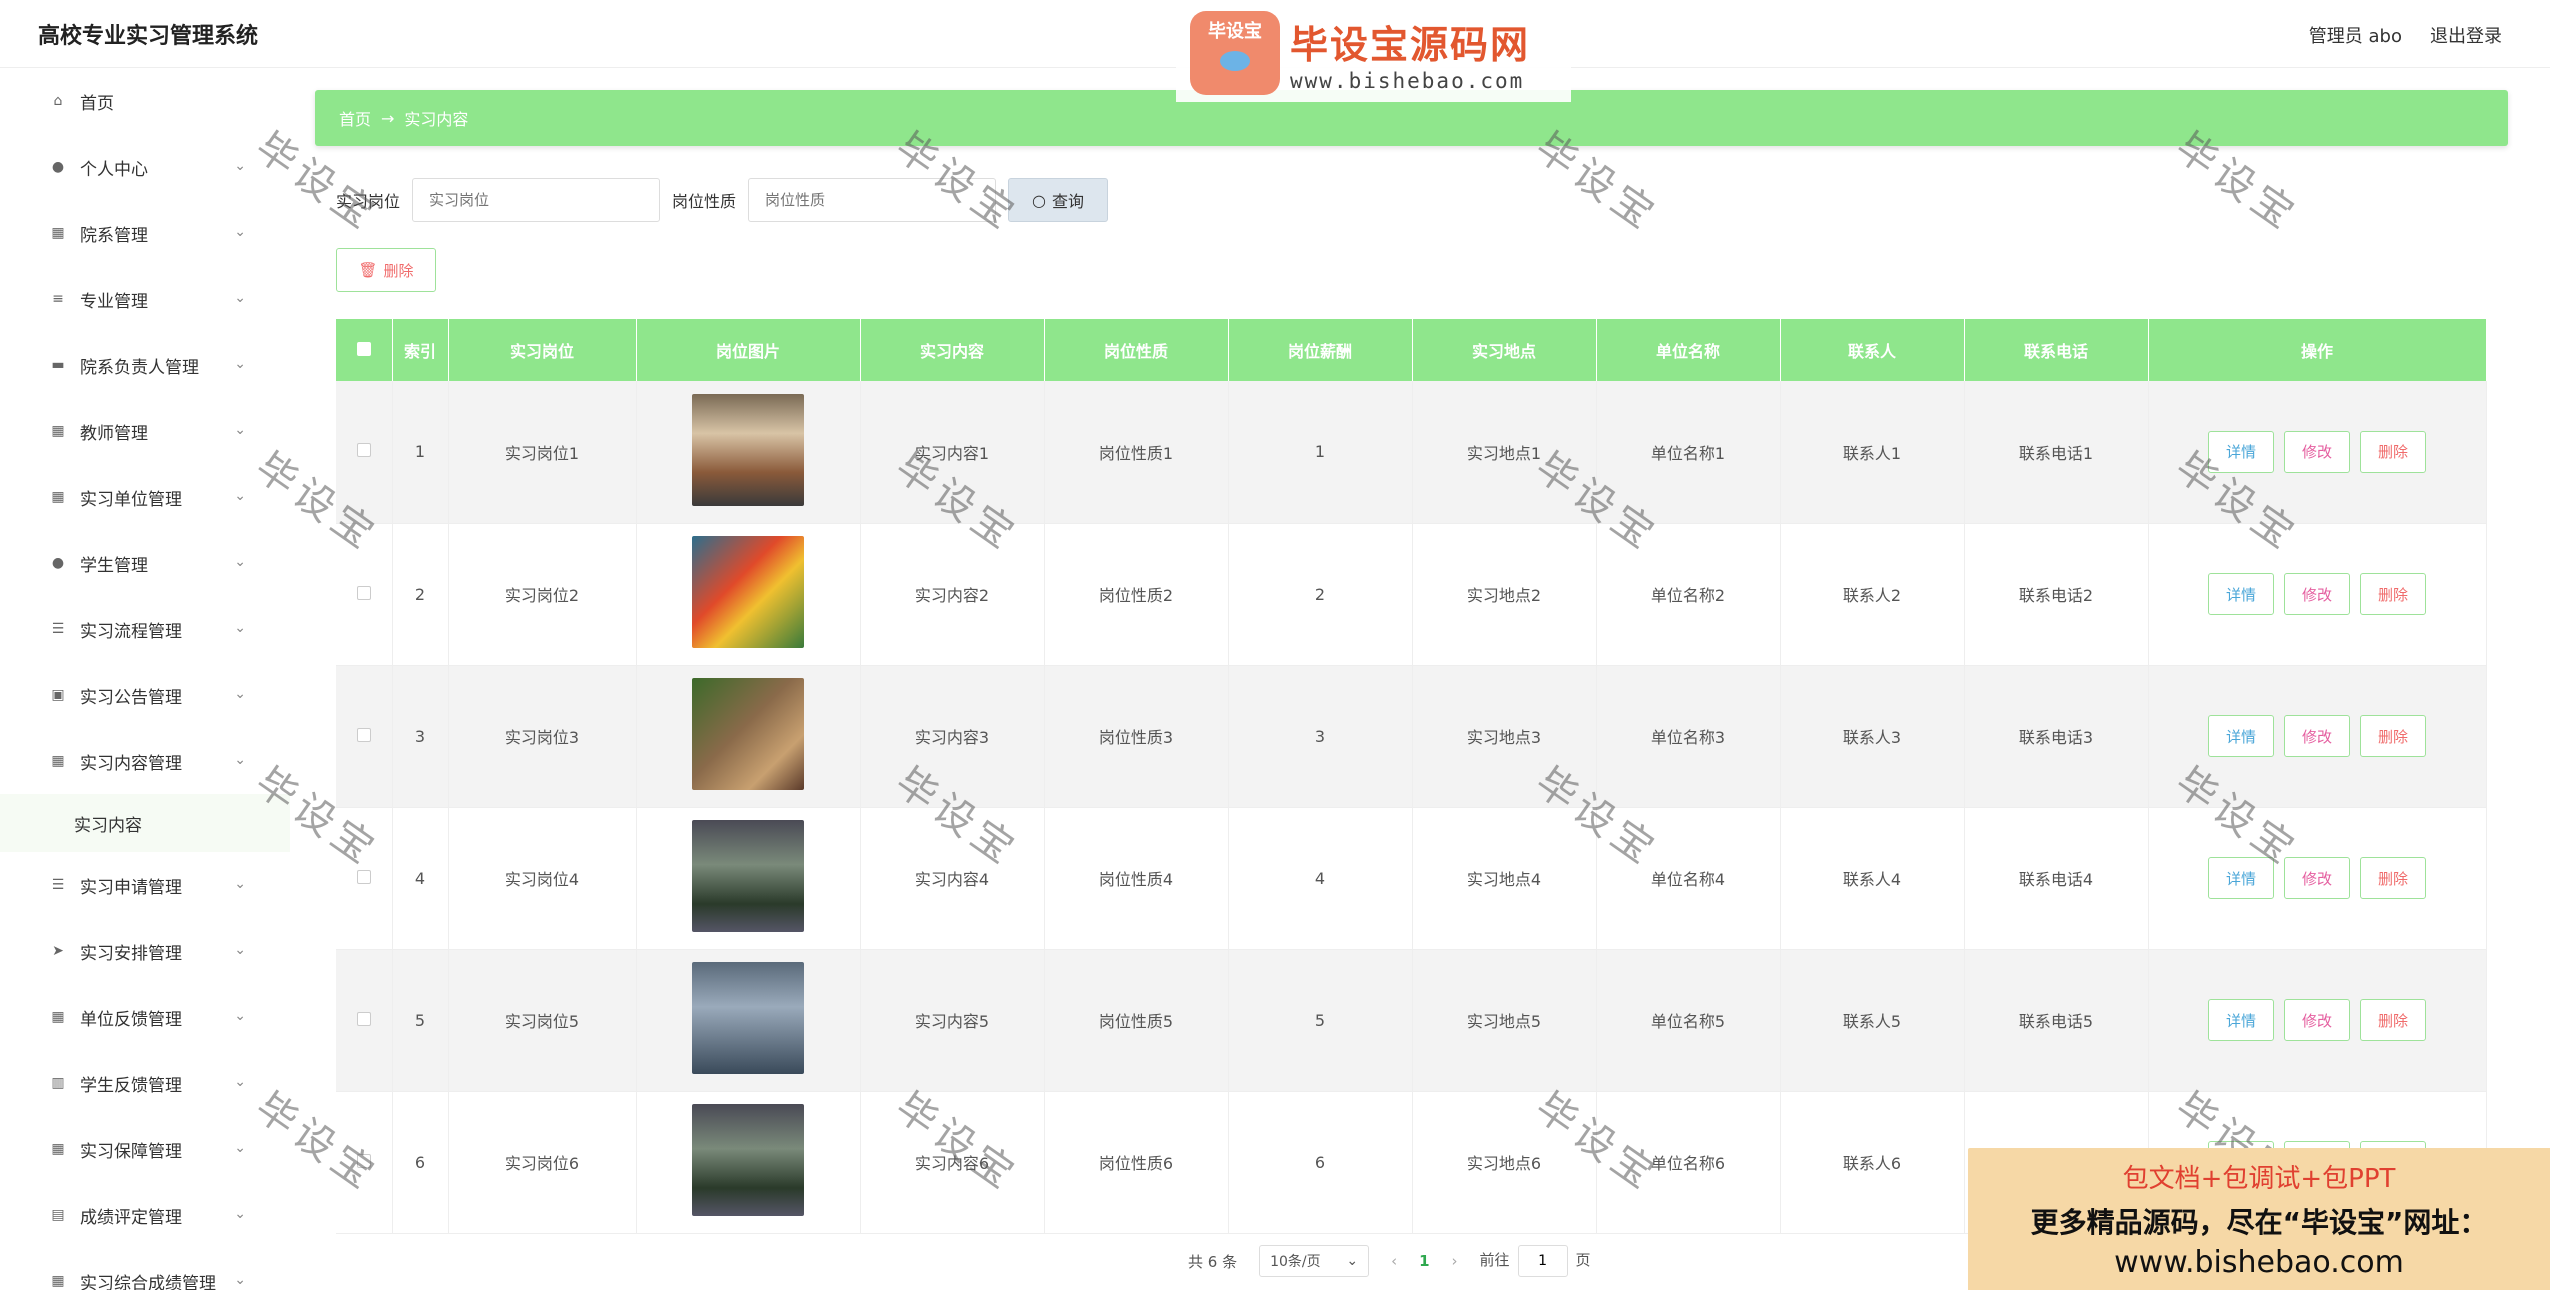 The height and width of the screenshot is (1290, 2550). What do you see at coordinates (145, 761) in the screenshot?
I see `sidebar-item: ▦ 实习内容管理 ⌄` at bounding box center [145, 761].